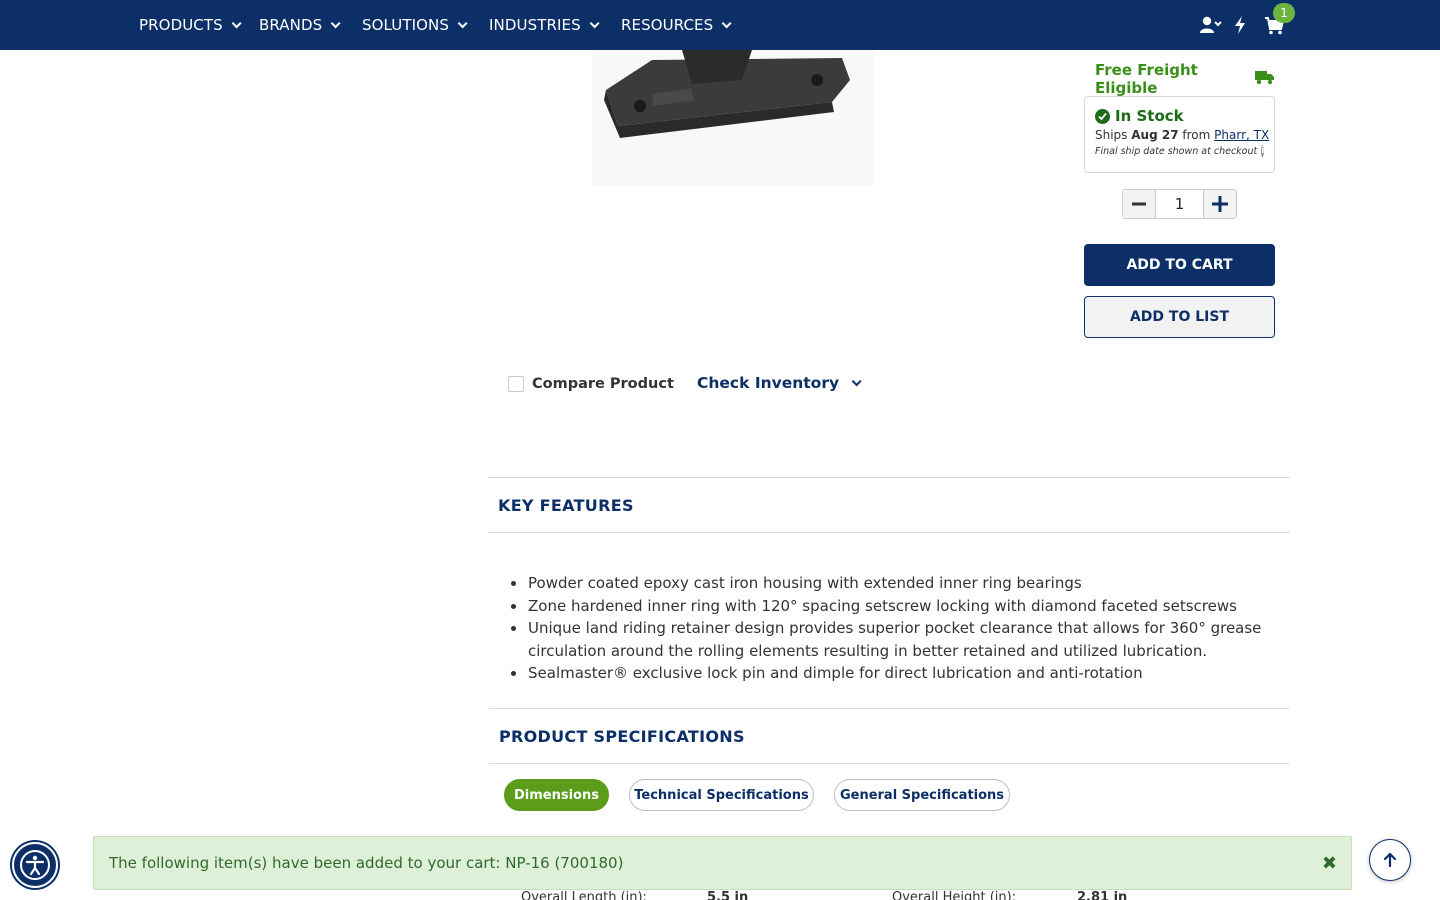  What do you see at coordinates (584, 895) in the screenshot?
I see `spec-label: Overall Length (in):` at bounding box center [584, 895].